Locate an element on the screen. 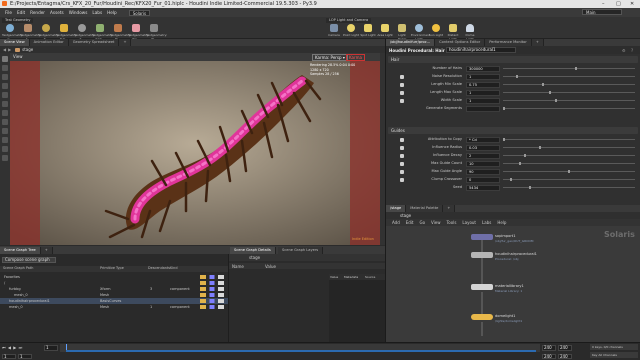  tool-sun-light: Sun Light is located at coordinates (436, 31).